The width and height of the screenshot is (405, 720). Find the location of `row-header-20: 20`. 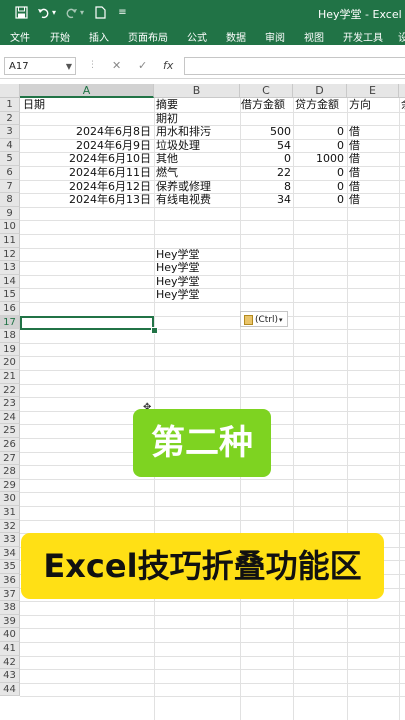

row-header-20: 20 is located at coordinates (10, 363).